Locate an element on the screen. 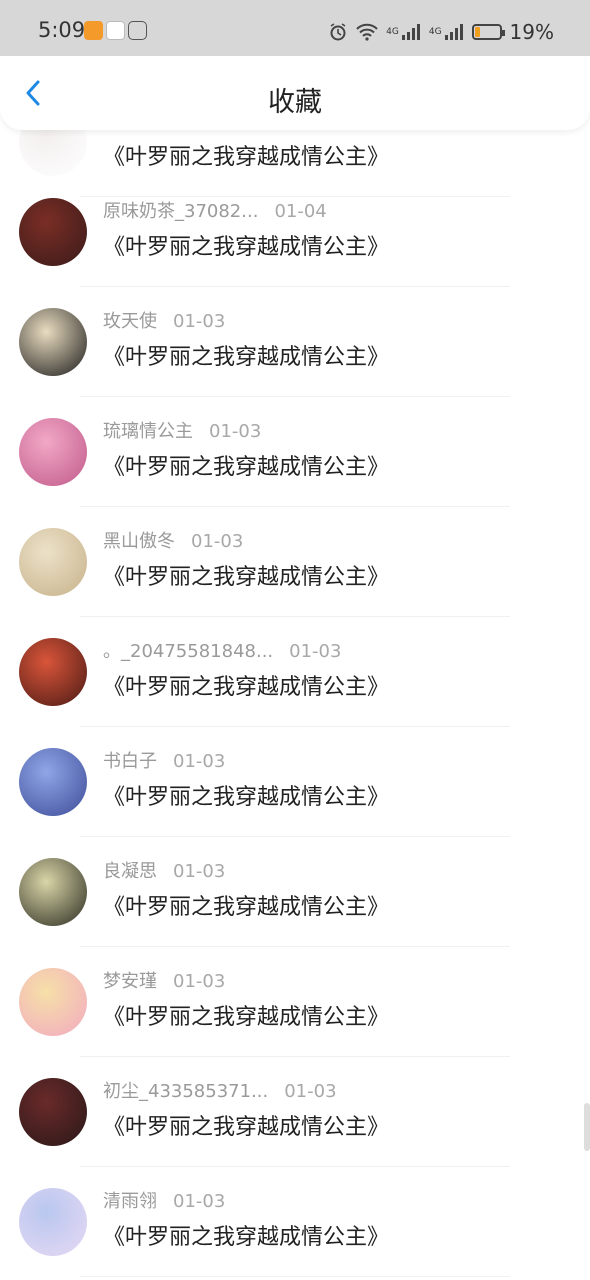 This screenshot has height=1280, width=590. status-indicators: 4G 4G 19% is located at coordinates (441, 32).